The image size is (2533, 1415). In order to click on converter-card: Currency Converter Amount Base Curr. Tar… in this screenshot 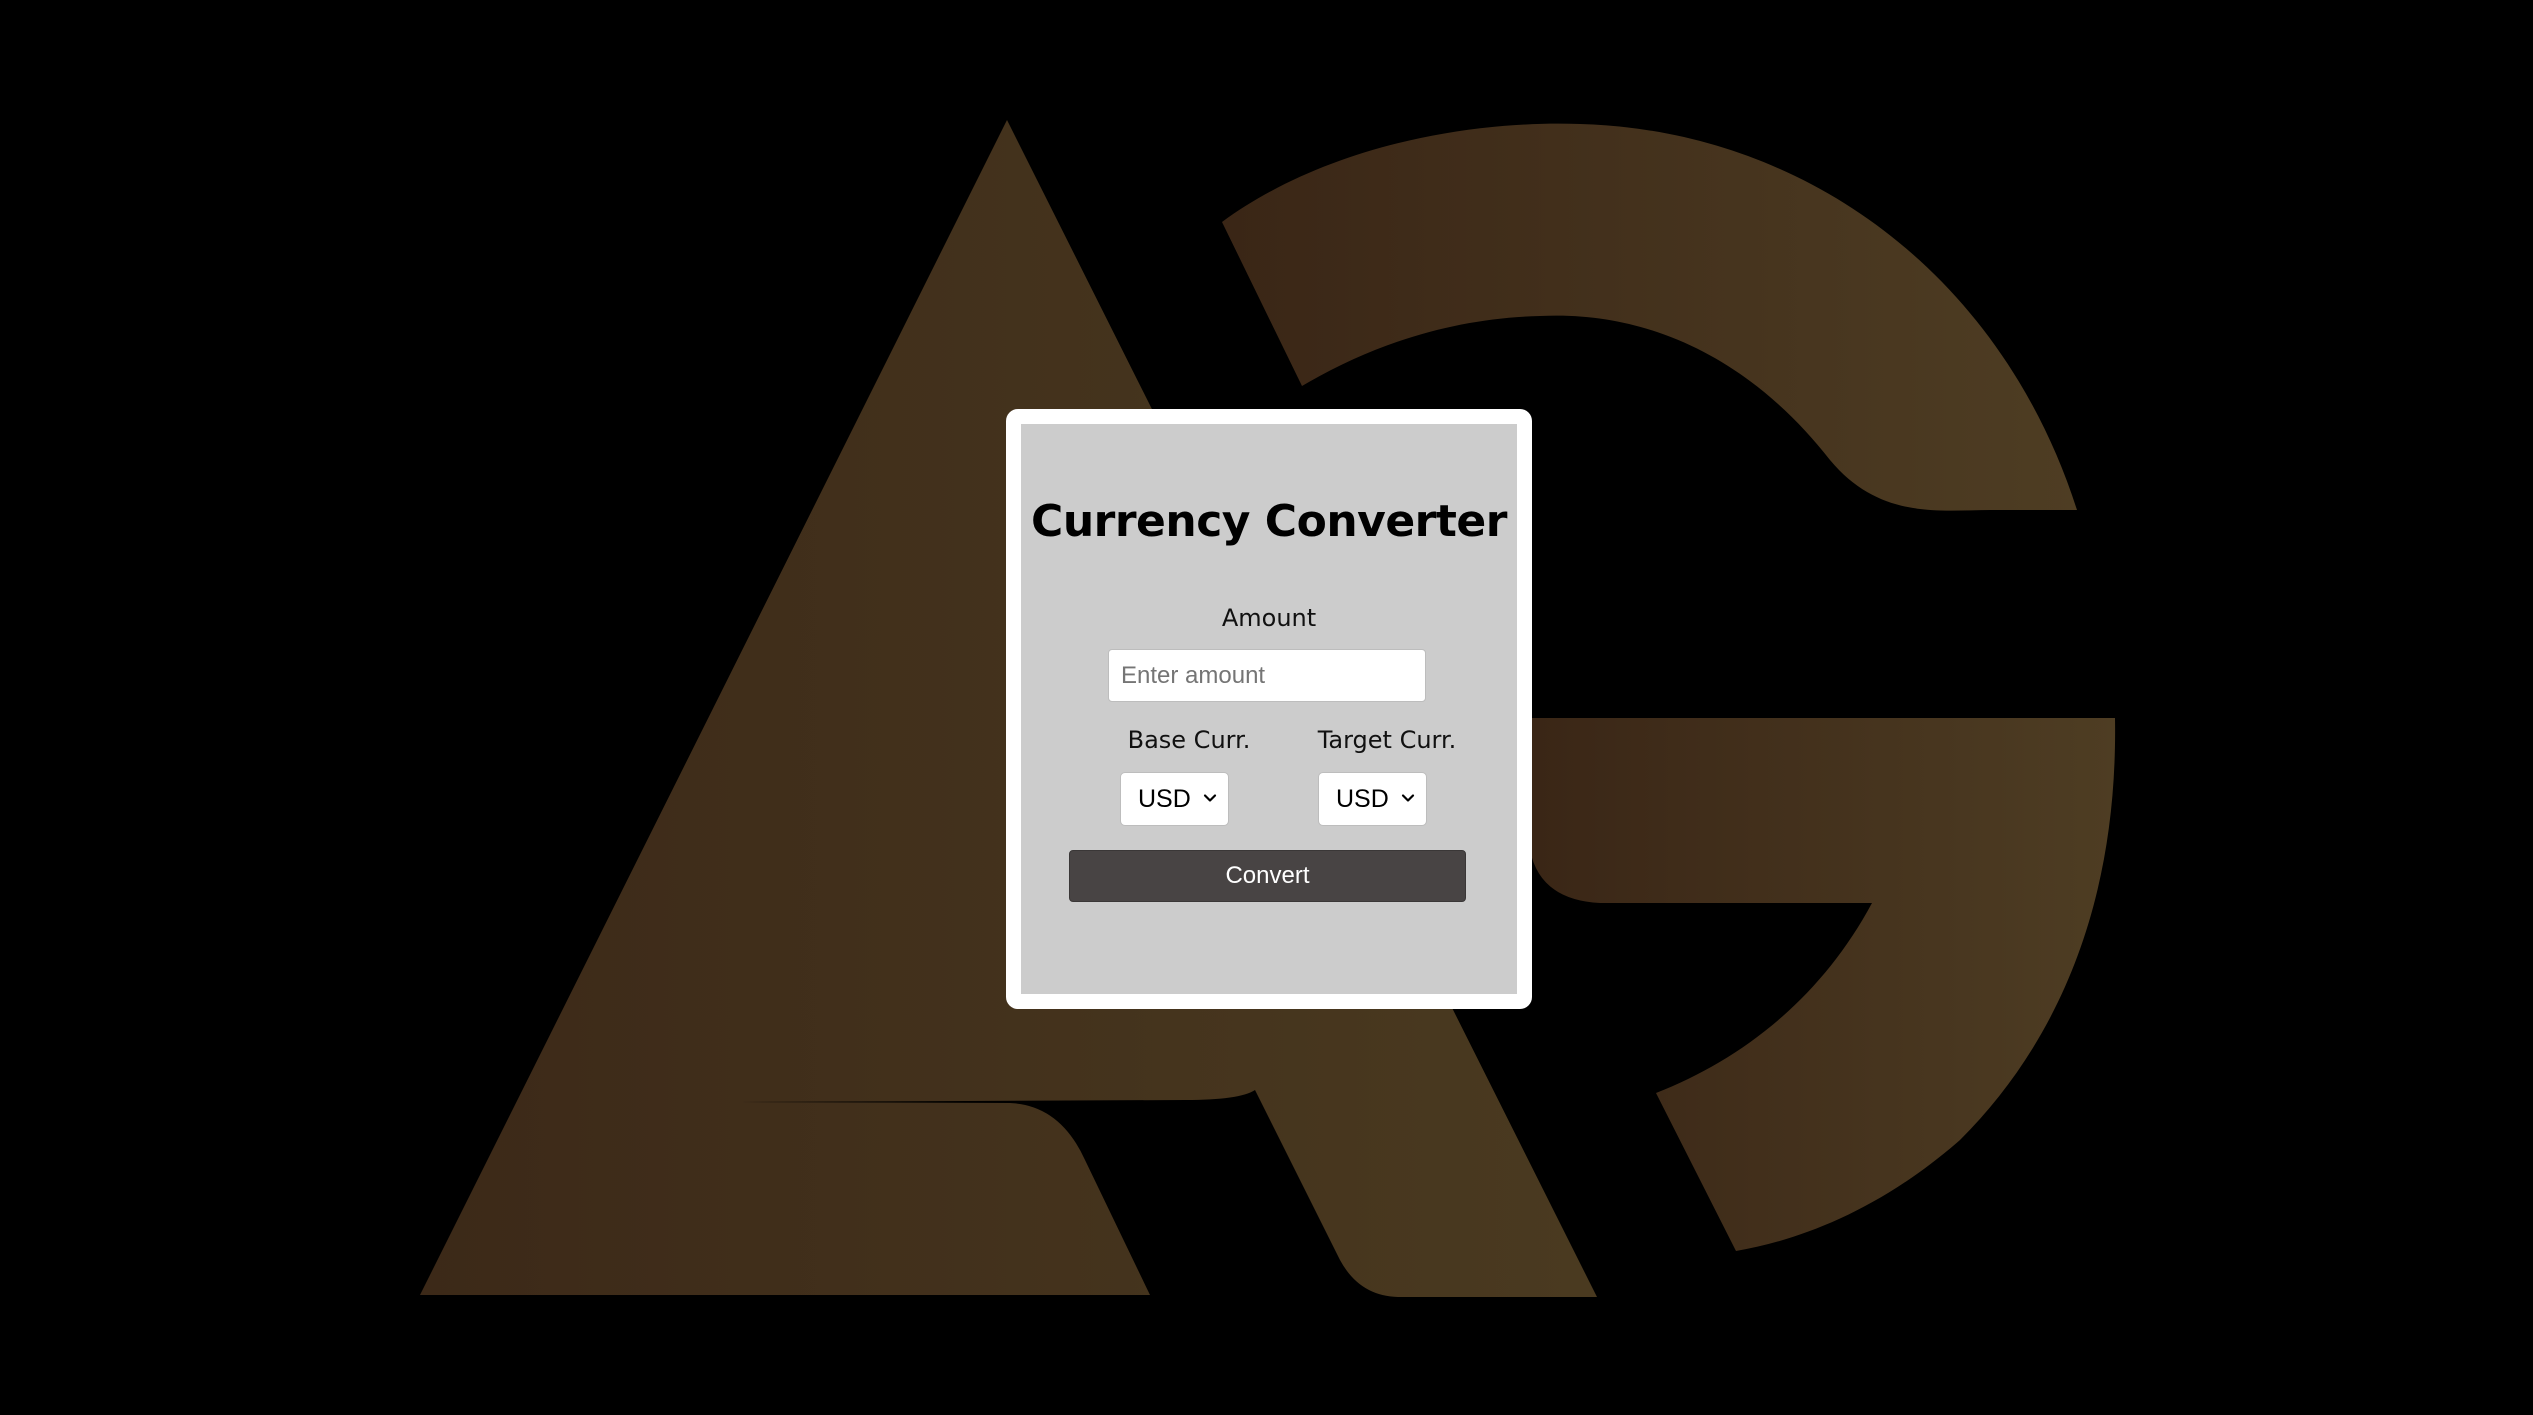, I will do `click(1269, 709)`.